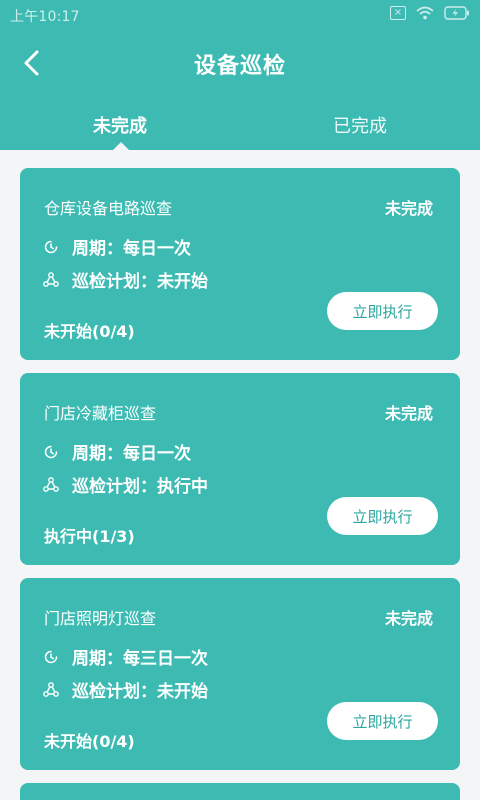 This screenshot has width=480, height=800. What do you see at coordinates (45, 17) in the screenshot?
I see `status-time: 上午10:17` at bounding box center [45, 17].